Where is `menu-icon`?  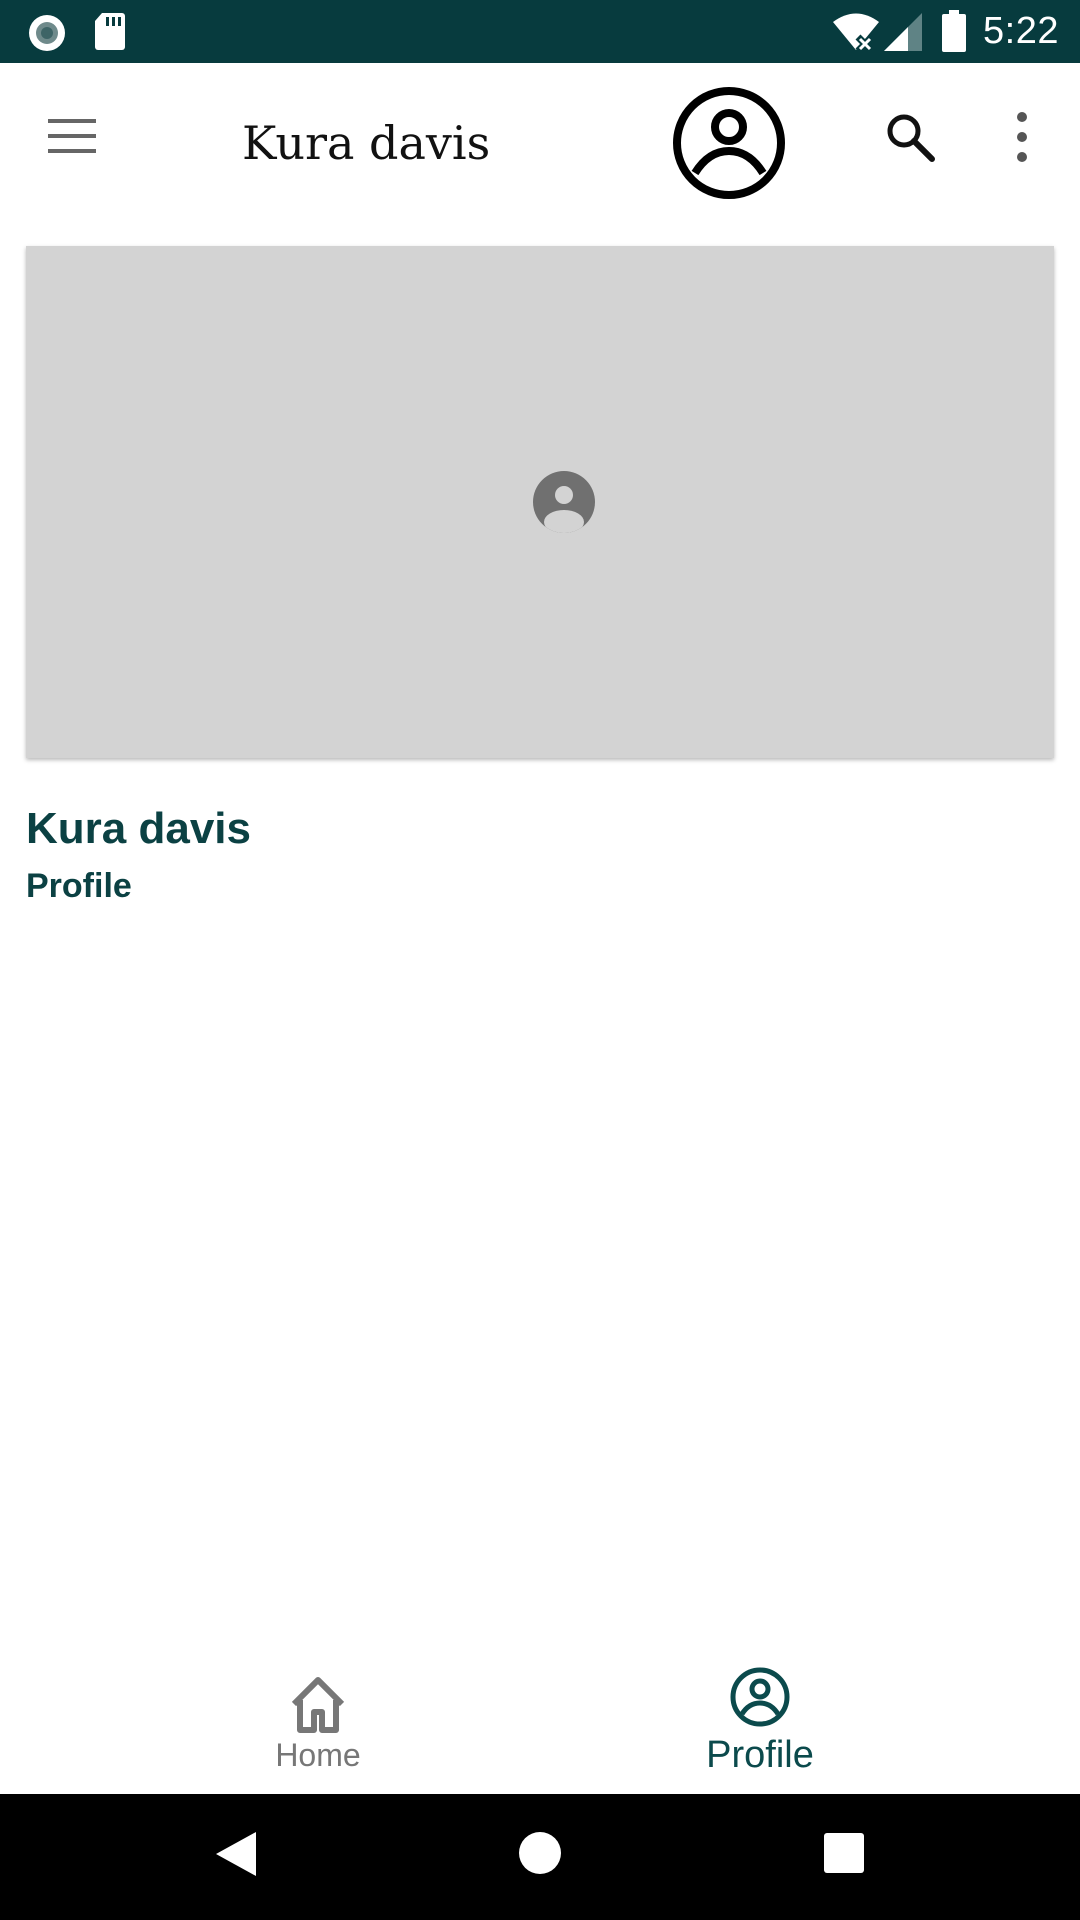 menu-icon is located at coordinates (72, 136).